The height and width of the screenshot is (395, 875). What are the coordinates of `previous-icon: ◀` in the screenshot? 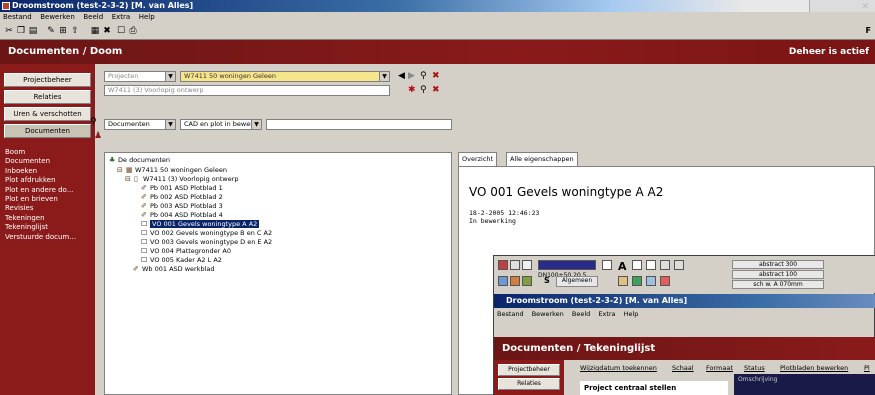 It's located at (401, 76).